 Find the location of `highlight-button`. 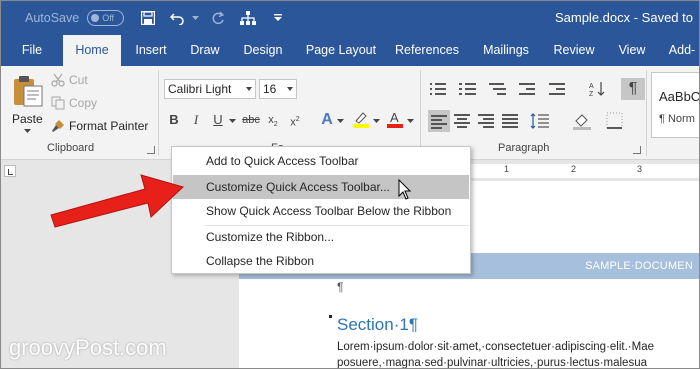

highlight-button is located at coordinates (361, 120).